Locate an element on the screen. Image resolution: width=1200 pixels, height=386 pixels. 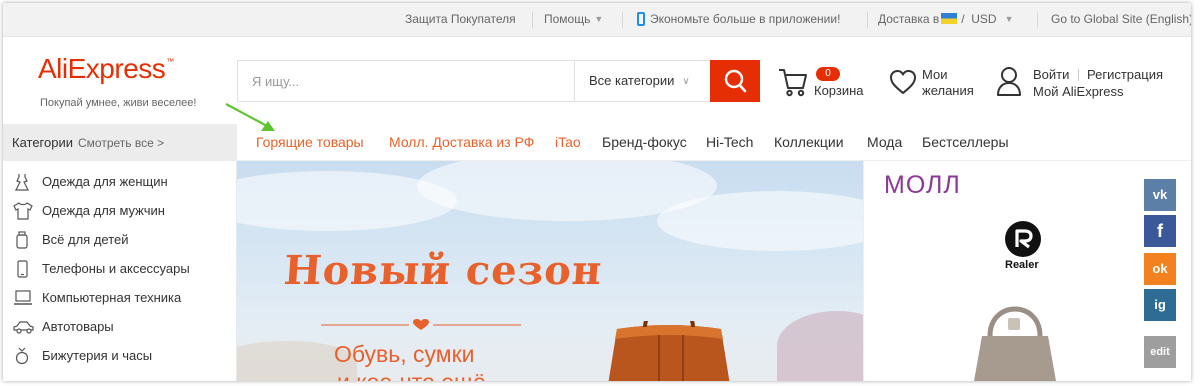
chevron-down-icon: ∨ is located at coordinates (686, 81).